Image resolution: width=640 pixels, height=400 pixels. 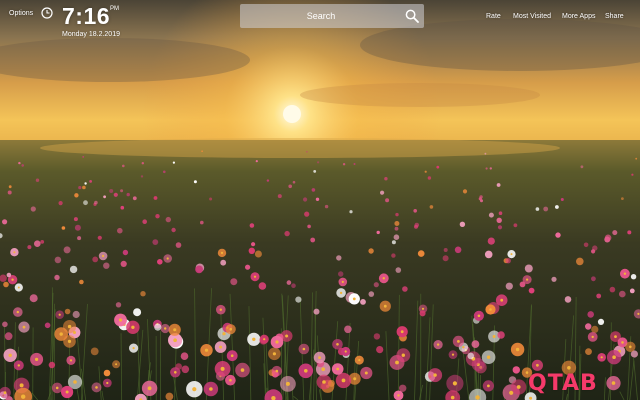 I want to click on clock-ampm: PM, so click(x=114, y=9).